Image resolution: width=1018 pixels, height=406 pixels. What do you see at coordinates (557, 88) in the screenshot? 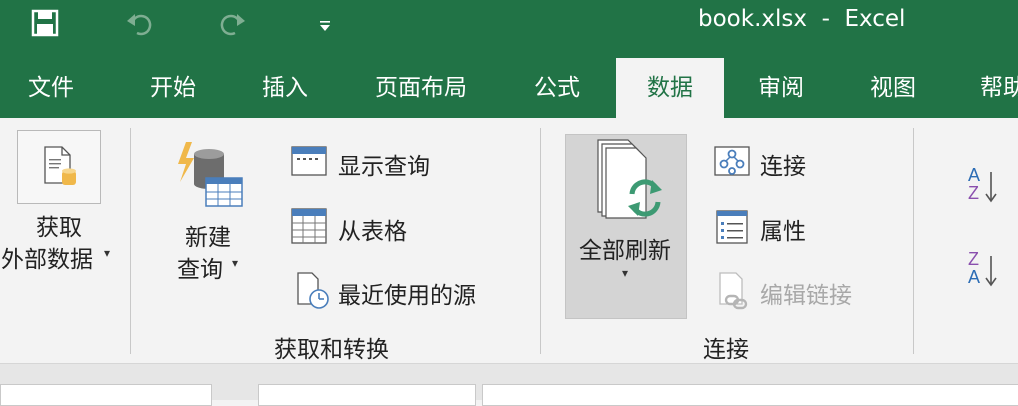
I see `tab-formulas: 公式` at bounding box center [557, 88].